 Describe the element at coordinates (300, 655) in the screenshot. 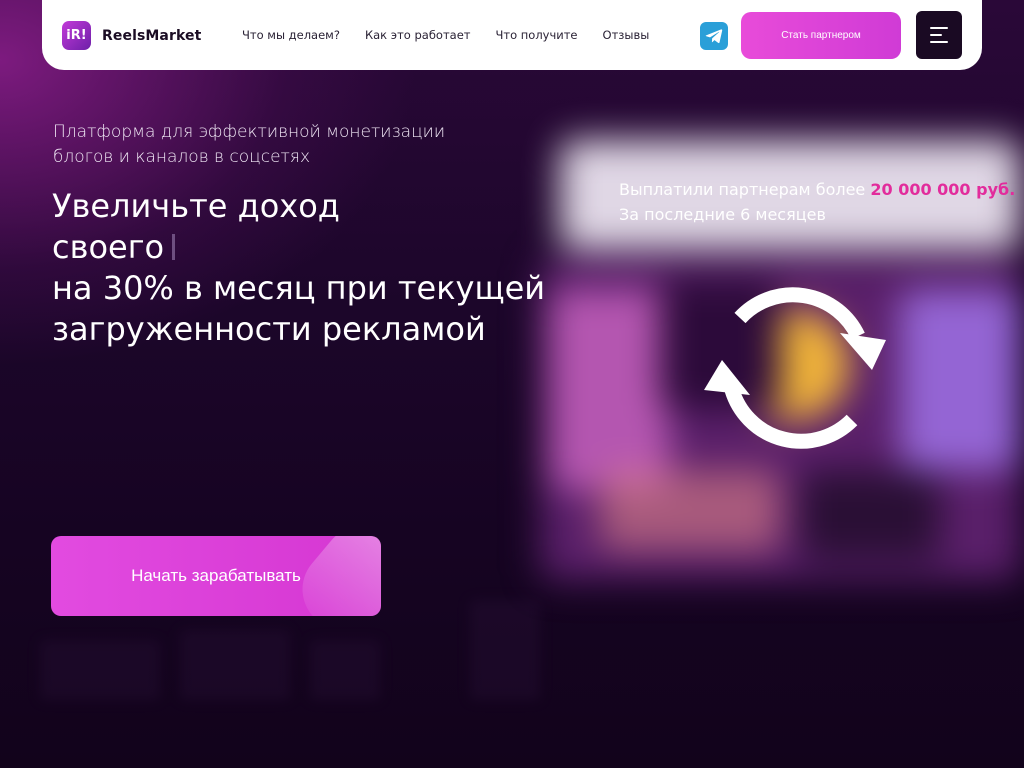

I see `background-watermark` at that location.